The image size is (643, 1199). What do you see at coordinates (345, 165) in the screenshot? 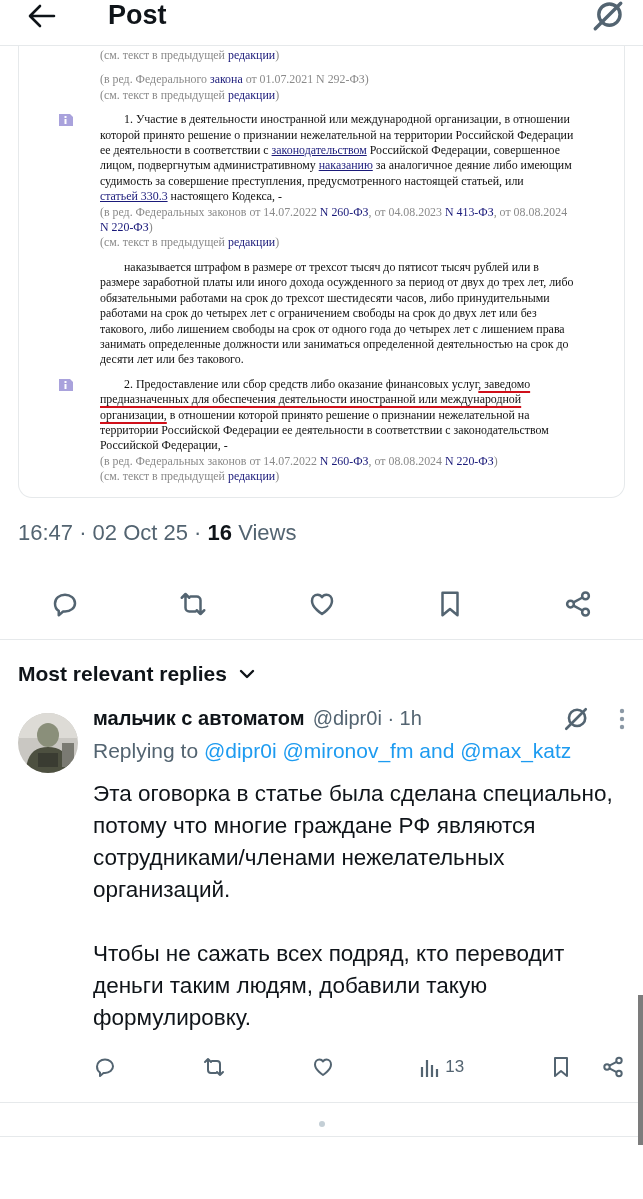
I see `document-link: наказанию` at bounding box center [345, 165].